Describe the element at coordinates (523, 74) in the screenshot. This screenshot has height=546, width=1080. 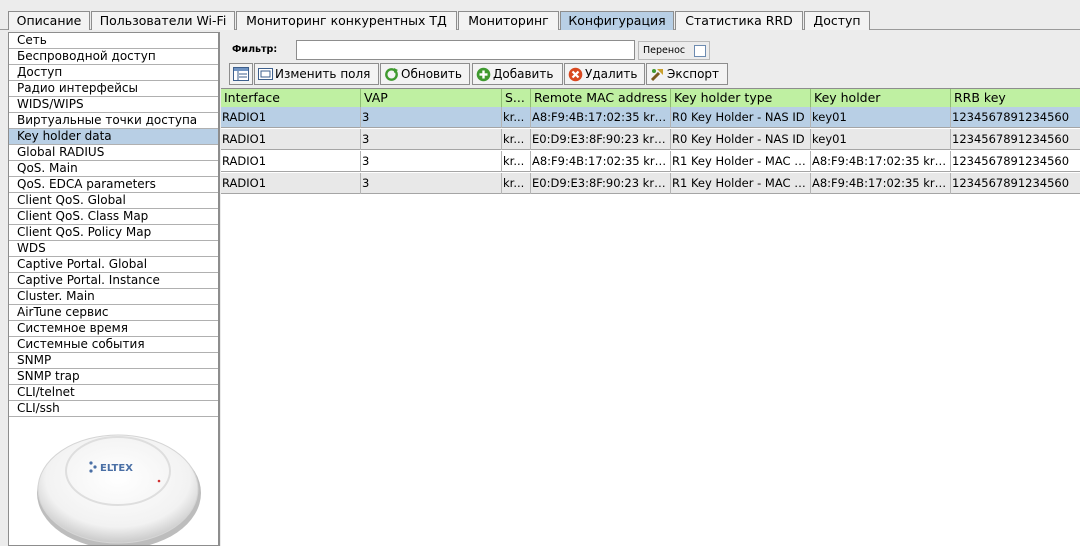
I see `add-label: Добавить` at that location.